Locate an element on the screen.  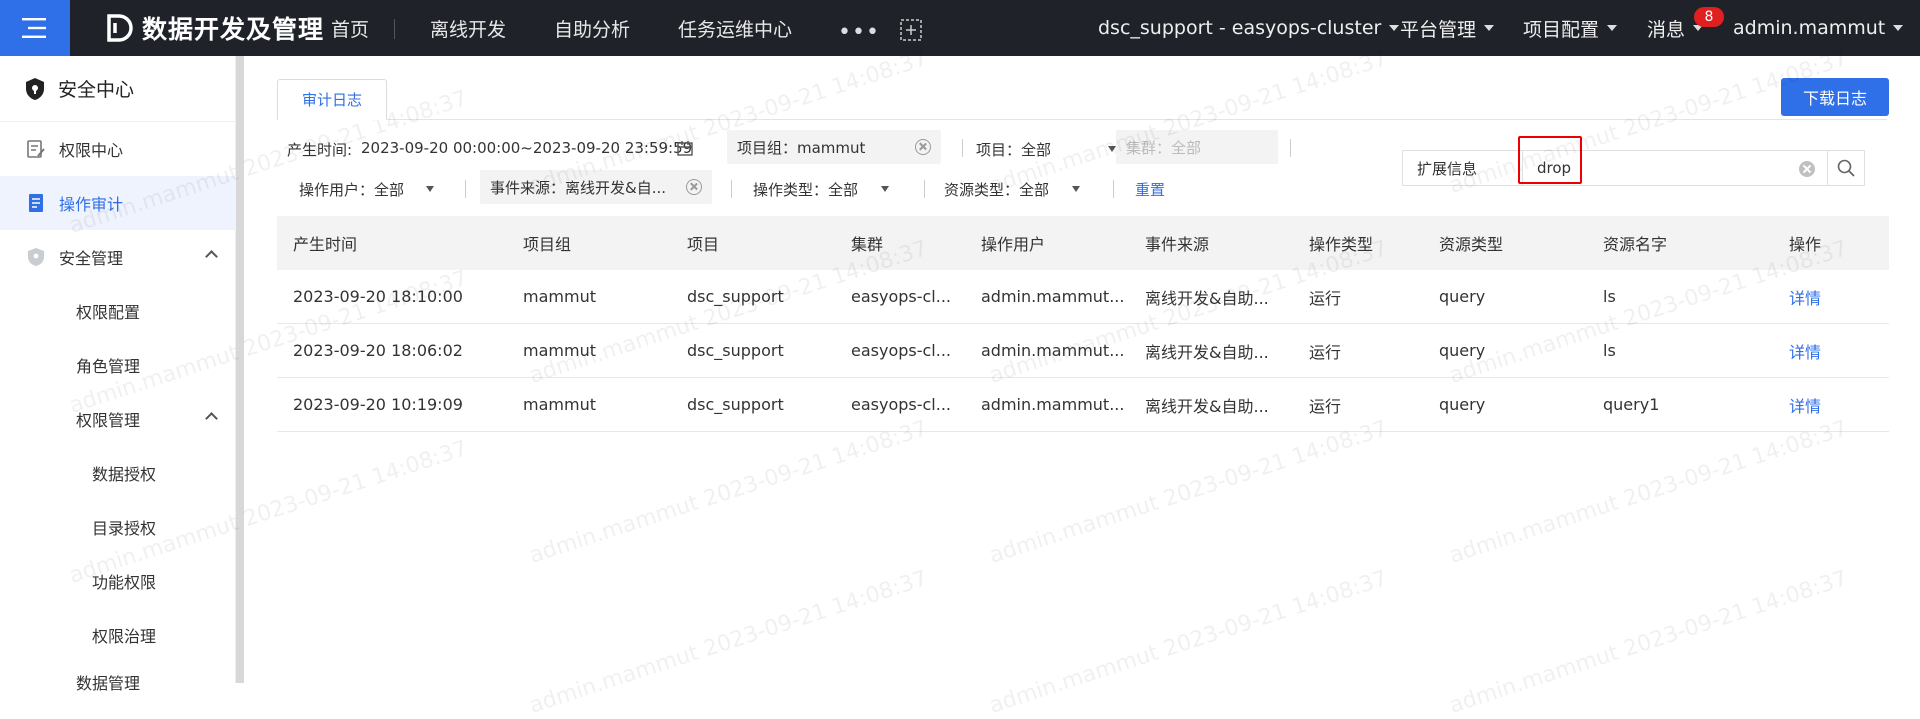
column-header: 操作 is located at coordinates (1805, 244).